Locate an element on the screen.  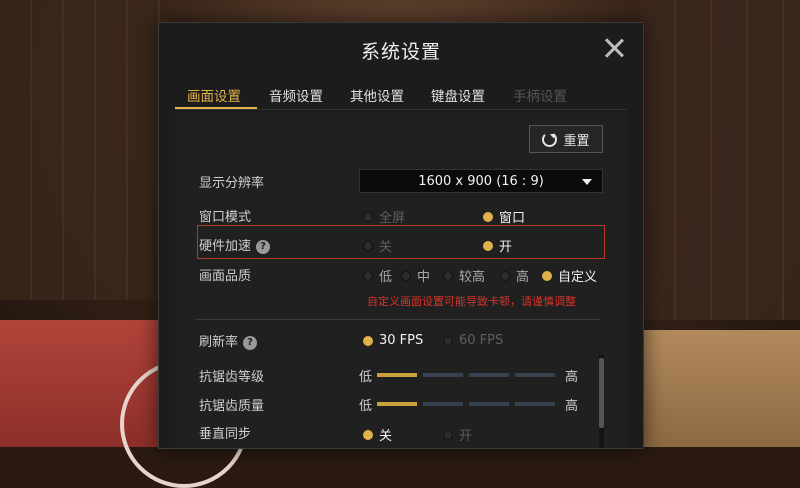
tab-audio: 音频设置 is located at coordinates (296, 95).